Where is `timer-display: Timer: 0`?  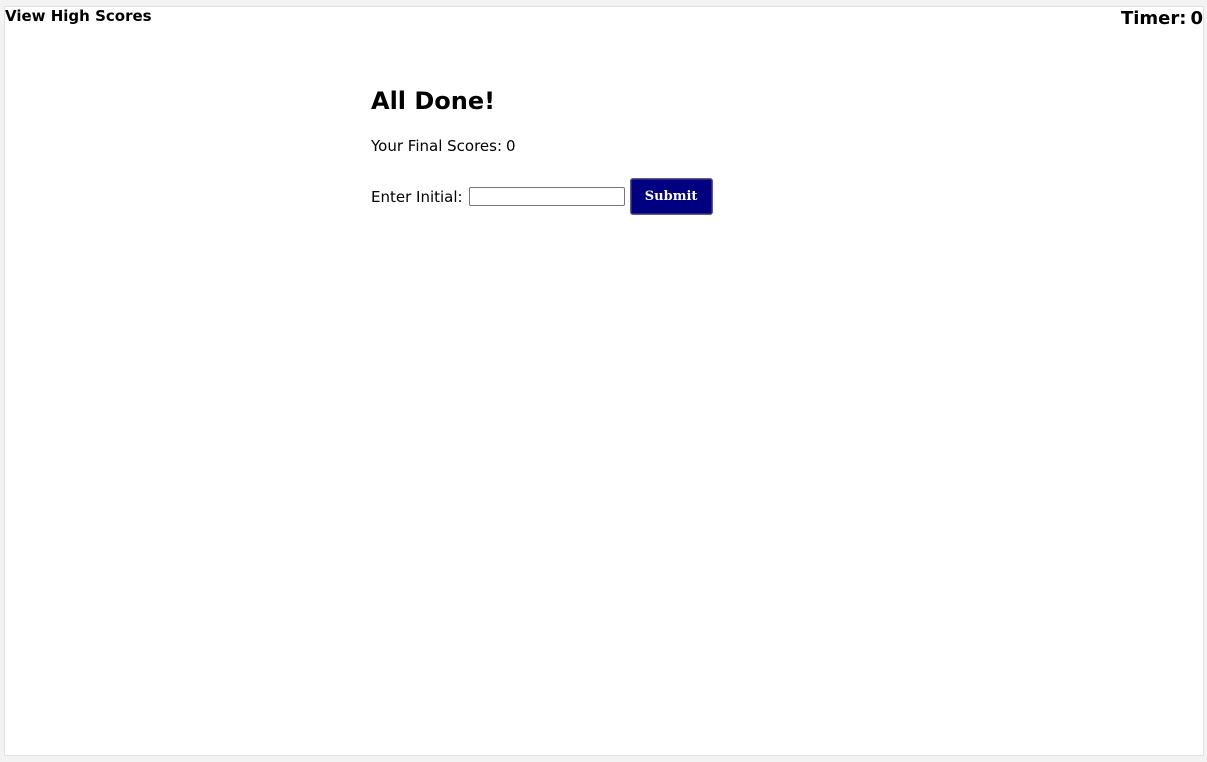
timer-display: Timer: 0 is located at coordinates (1162, 18).